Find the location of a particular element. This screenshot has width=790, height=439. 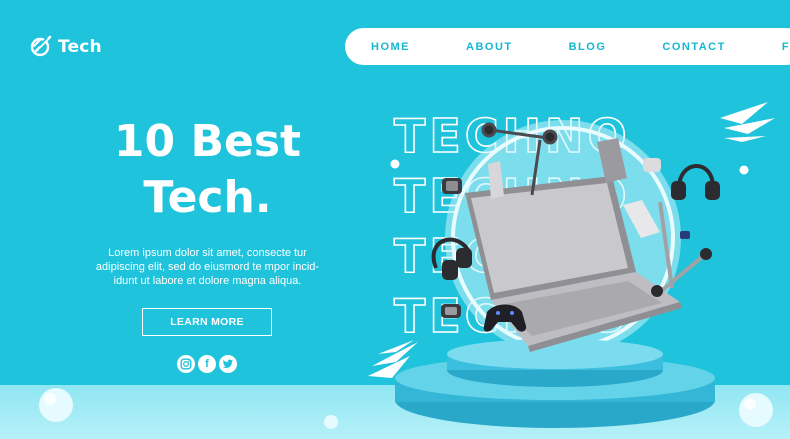

sphere-large-left is located at coordinates (56, 405).